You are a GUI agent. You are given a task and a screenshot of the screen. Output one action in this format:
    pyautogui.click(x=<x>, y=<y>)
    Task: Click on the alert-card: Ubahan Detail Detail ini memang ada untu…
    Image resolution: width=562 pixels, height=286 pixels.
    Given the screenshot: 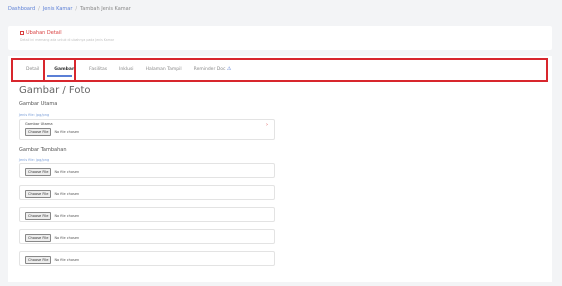 What is the action you would take?
    pyautogui.click(x=280, y=38)
    